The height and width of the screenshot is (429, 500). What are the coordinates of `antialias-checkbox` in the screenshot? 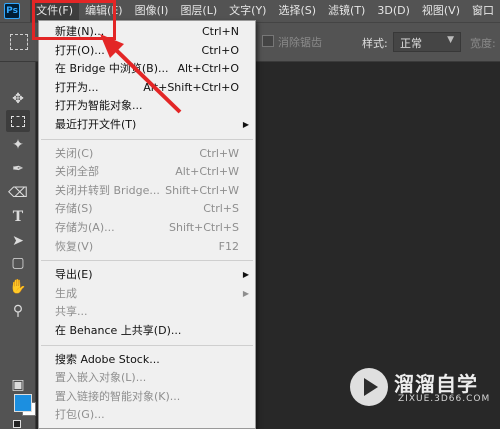 It's located at (268, 41).